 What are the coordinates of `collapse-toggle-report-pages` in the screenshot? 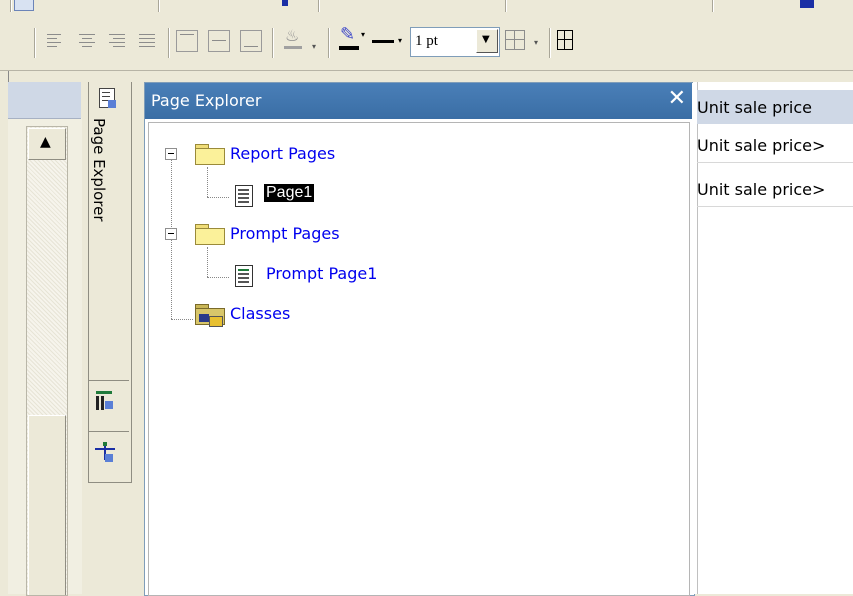 It's located at (171, 154).